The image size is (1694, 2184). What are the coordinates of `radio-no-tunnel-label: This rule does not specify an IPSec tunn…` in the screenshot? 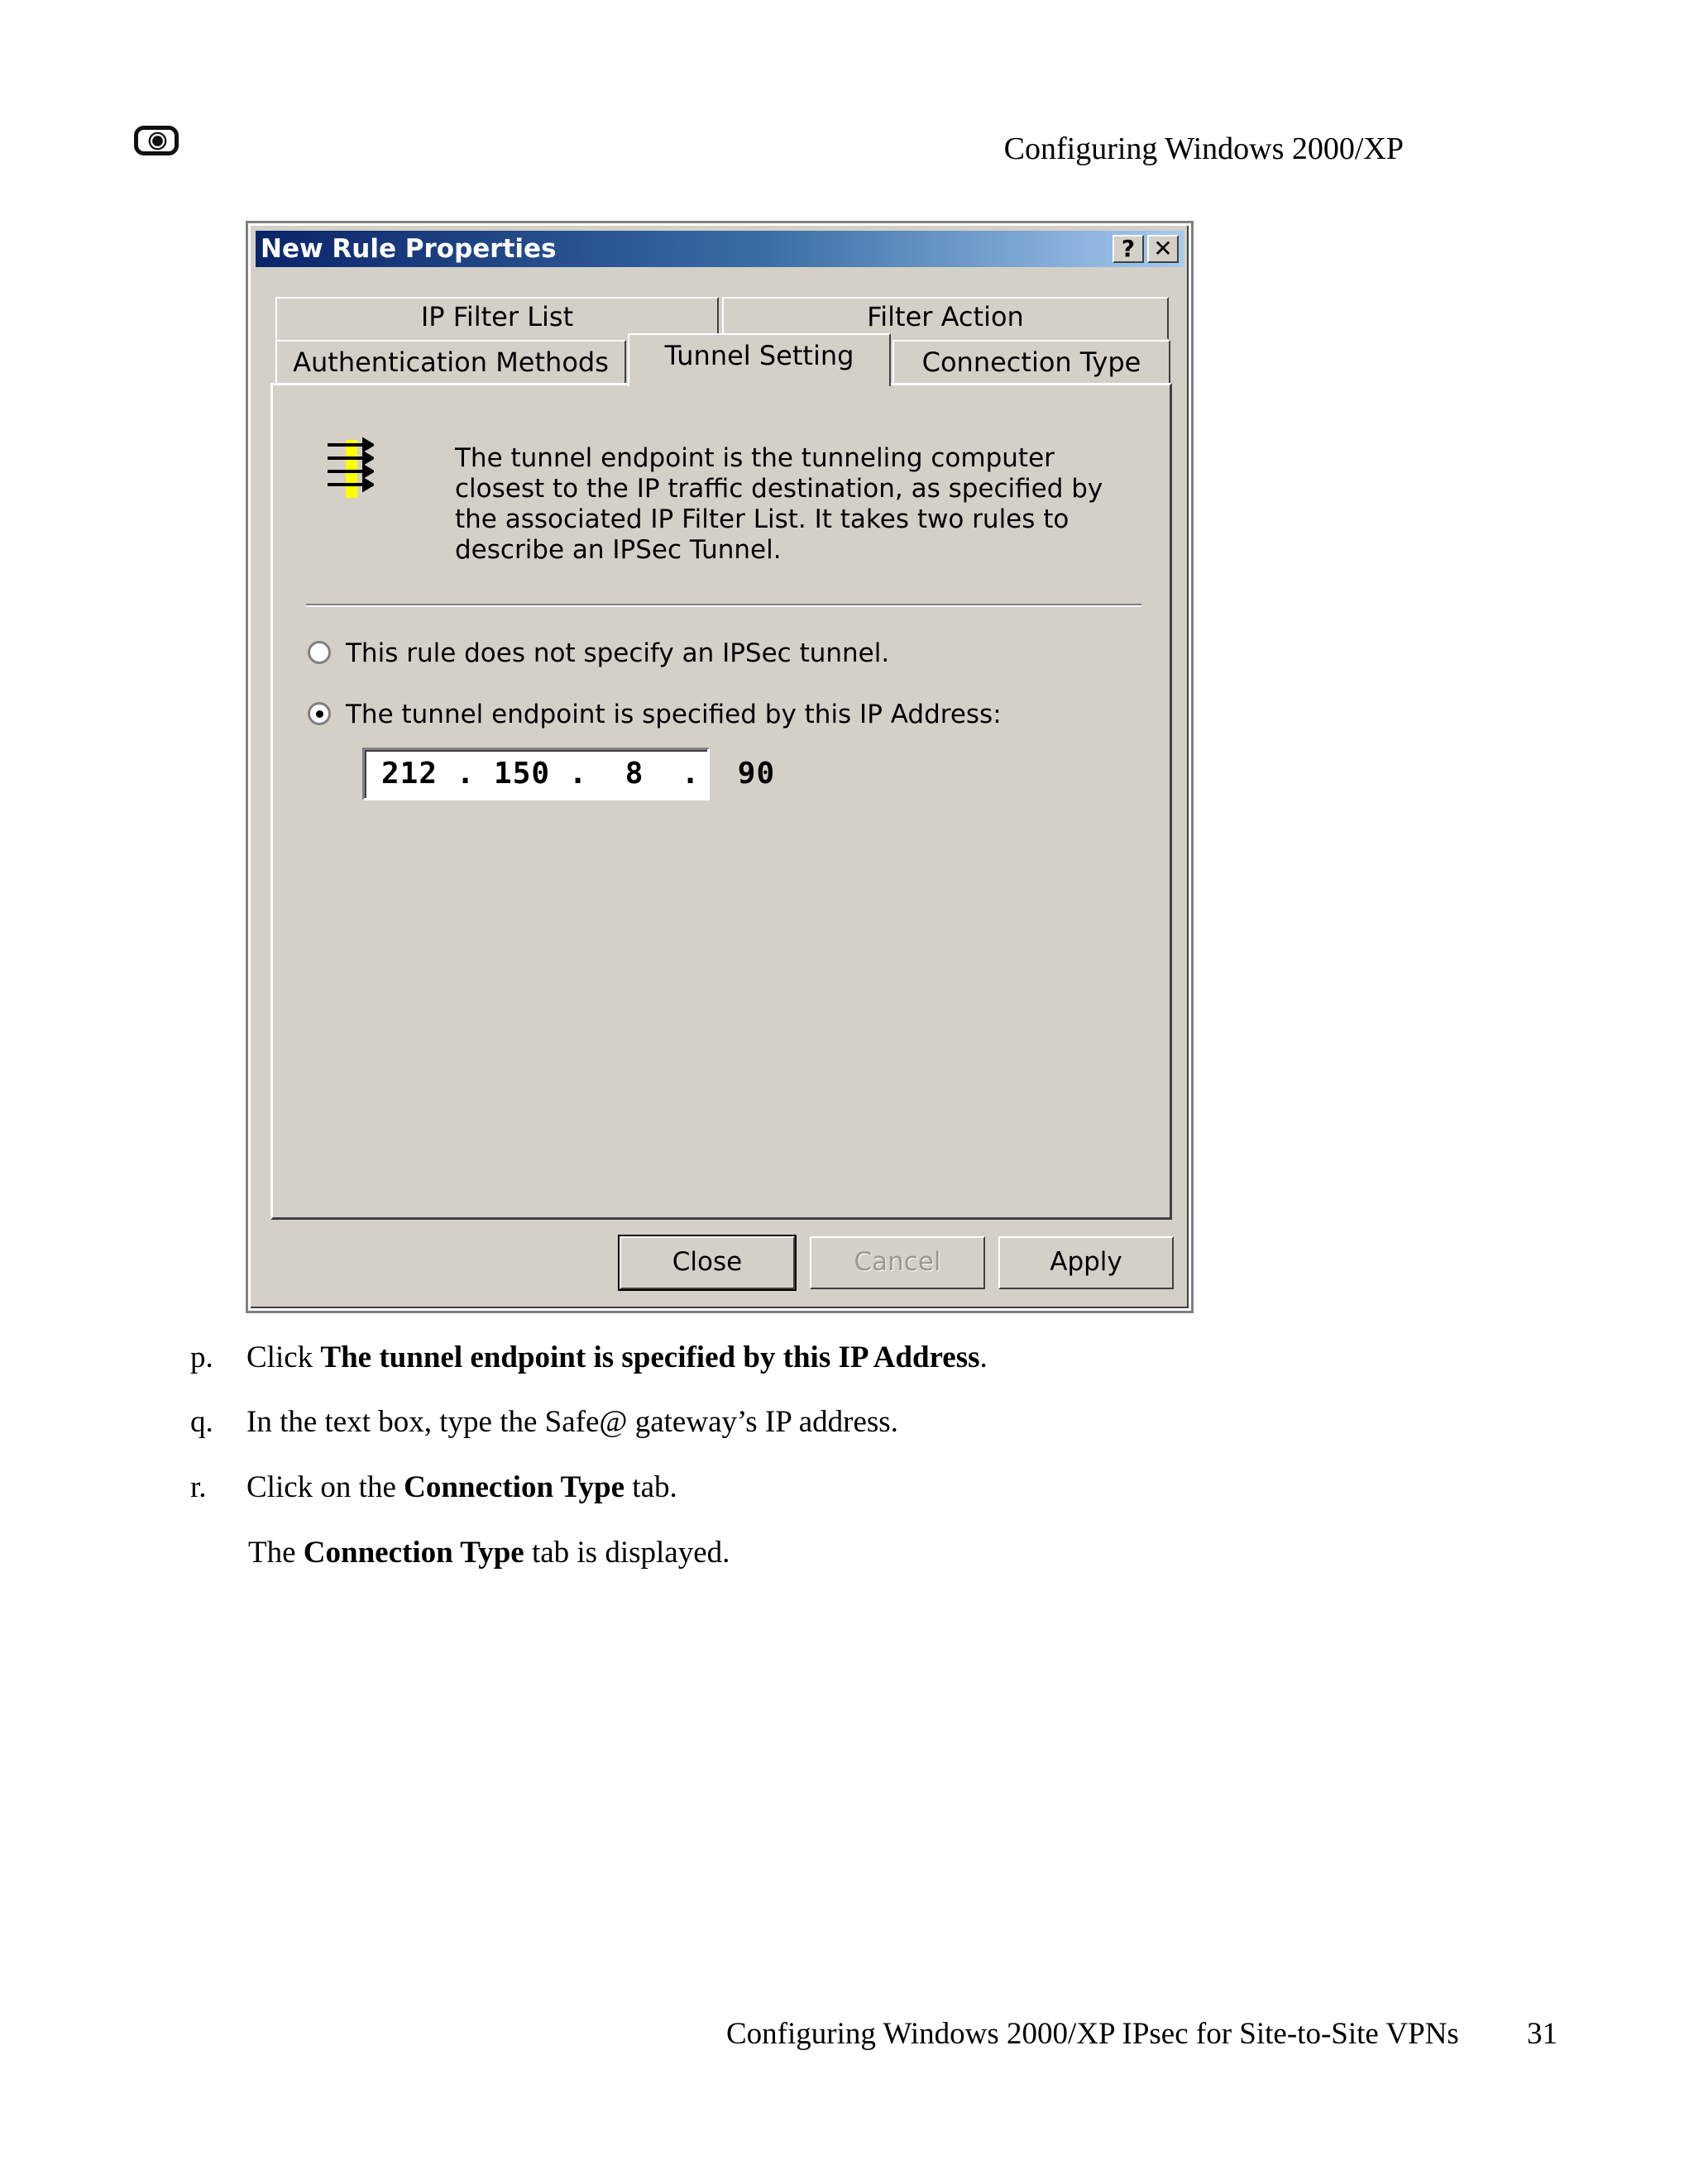 It's located at (618, 653).